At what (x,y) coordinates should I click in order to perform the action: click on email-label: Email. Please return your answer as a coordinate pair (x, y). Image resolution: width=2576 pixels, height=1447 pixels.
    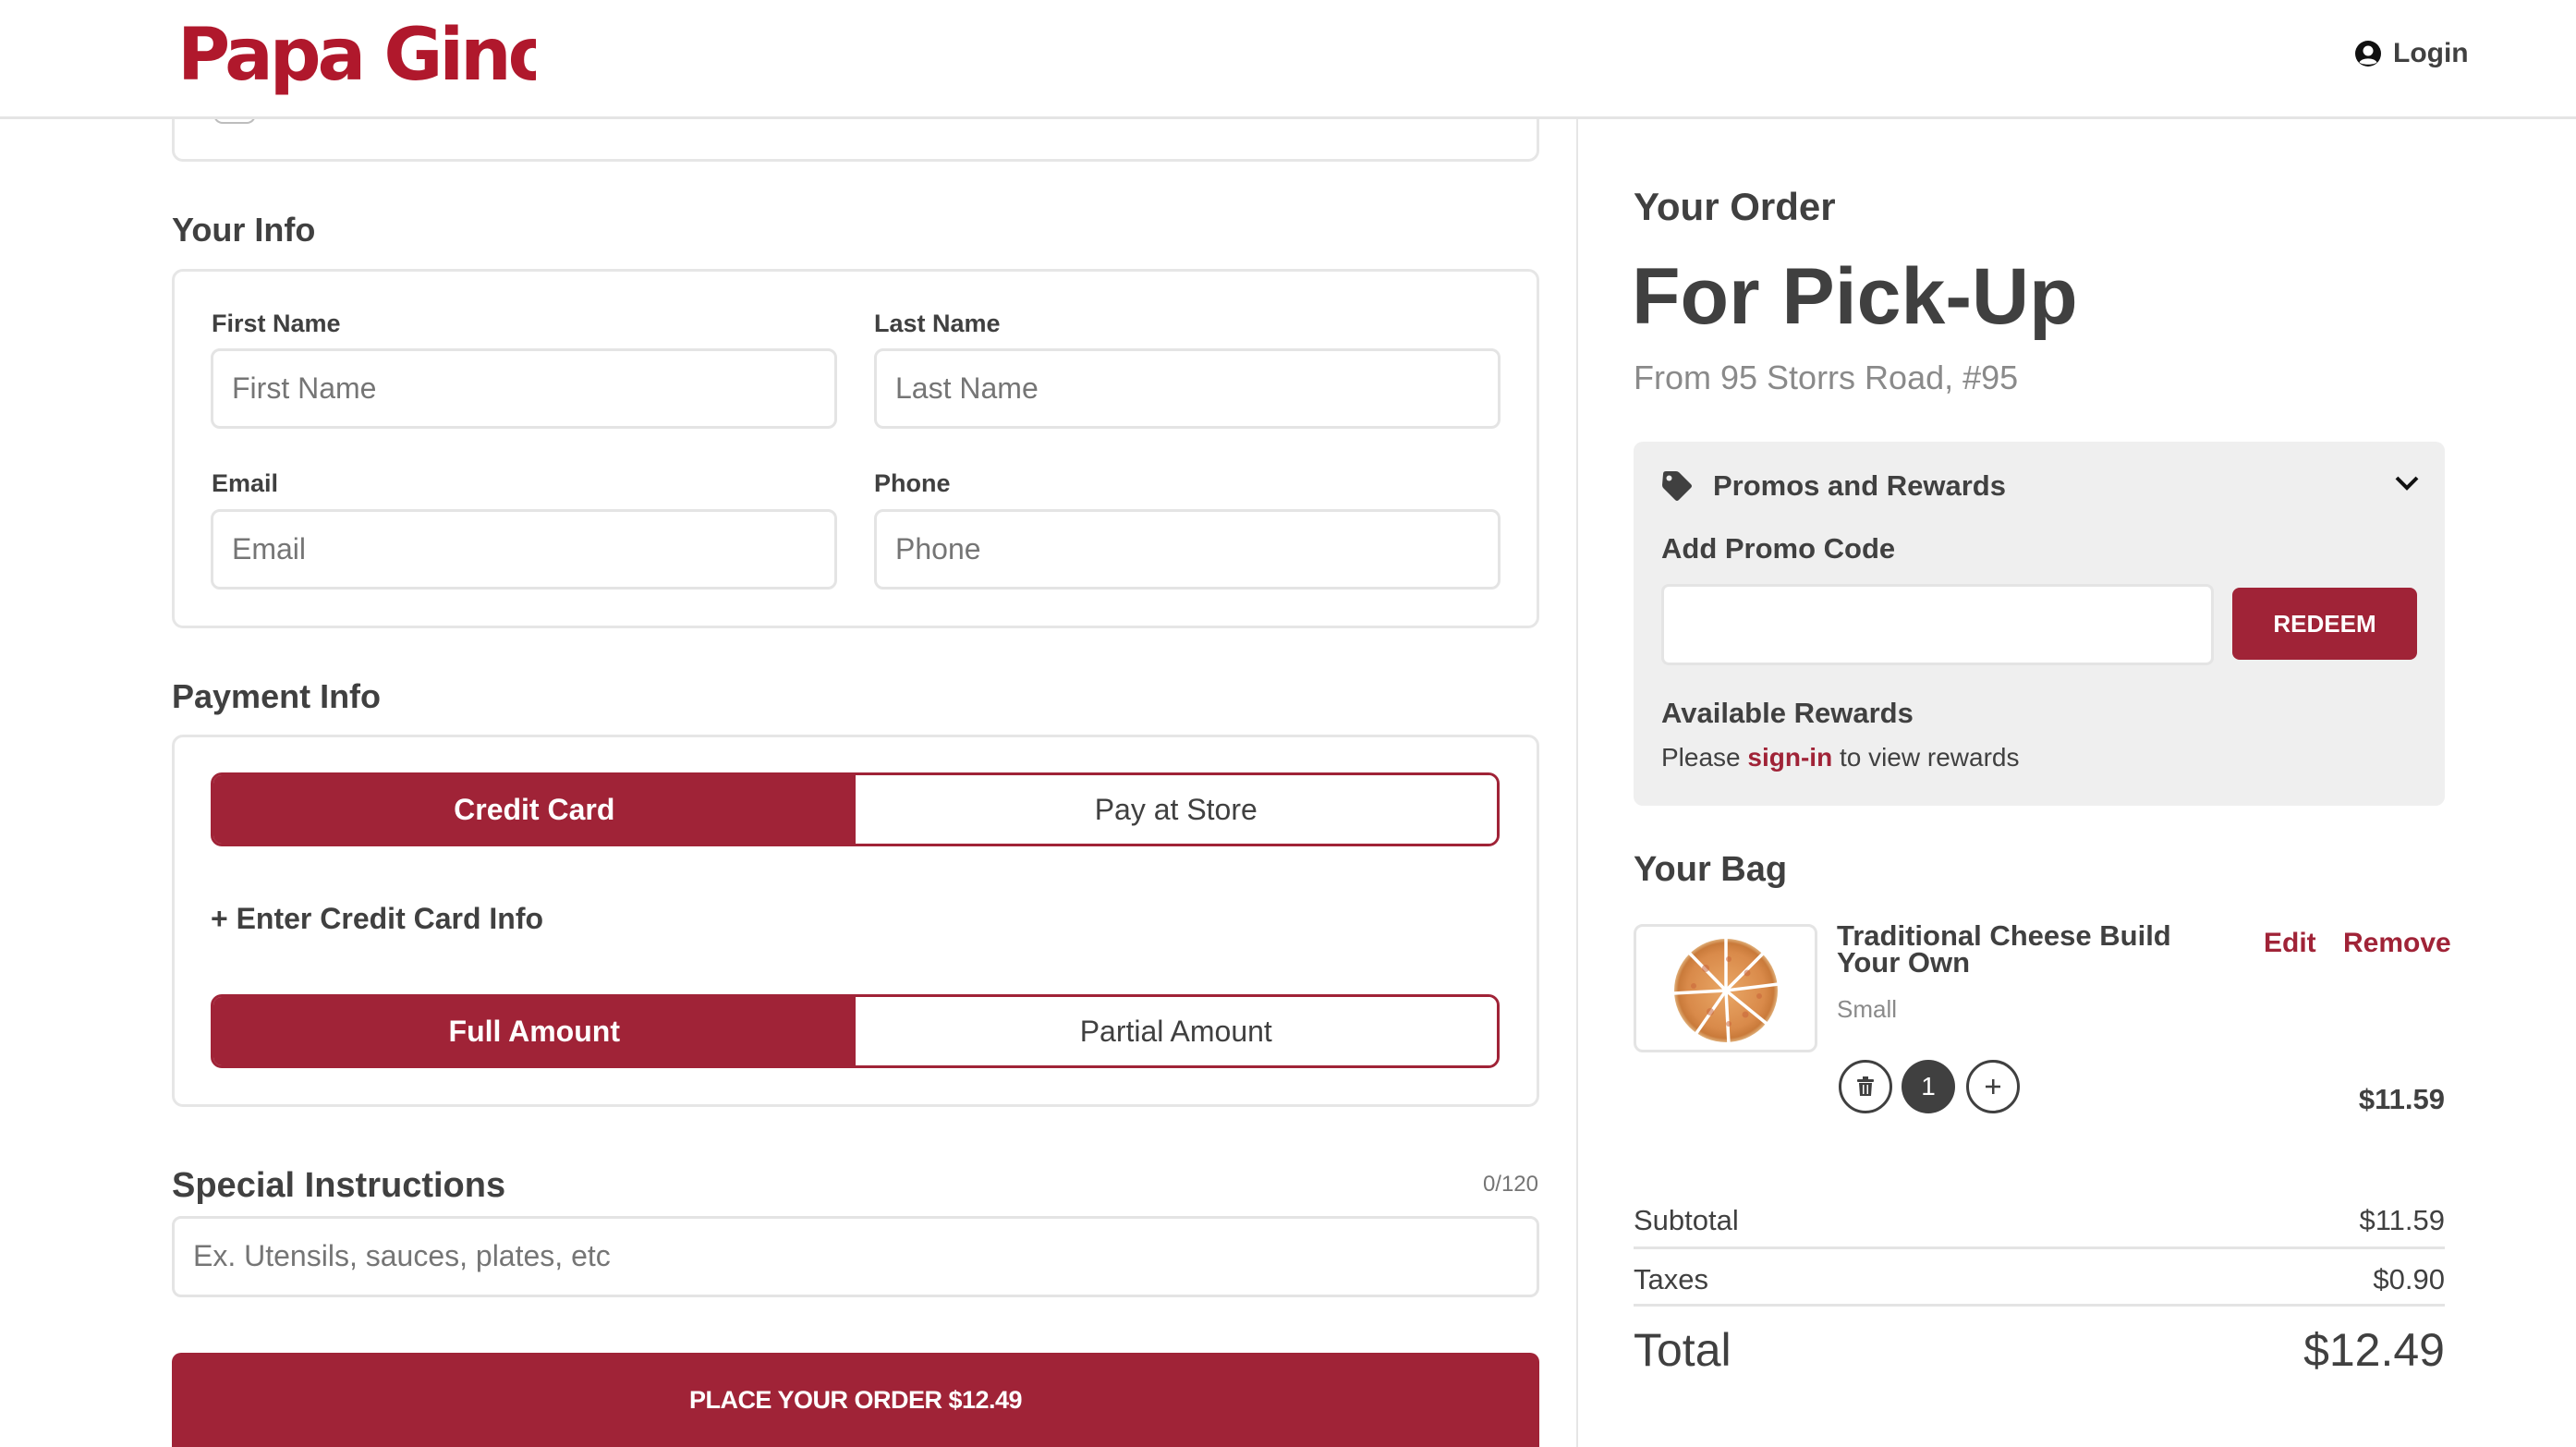
    Looking at the image, I should click on (245, 483).